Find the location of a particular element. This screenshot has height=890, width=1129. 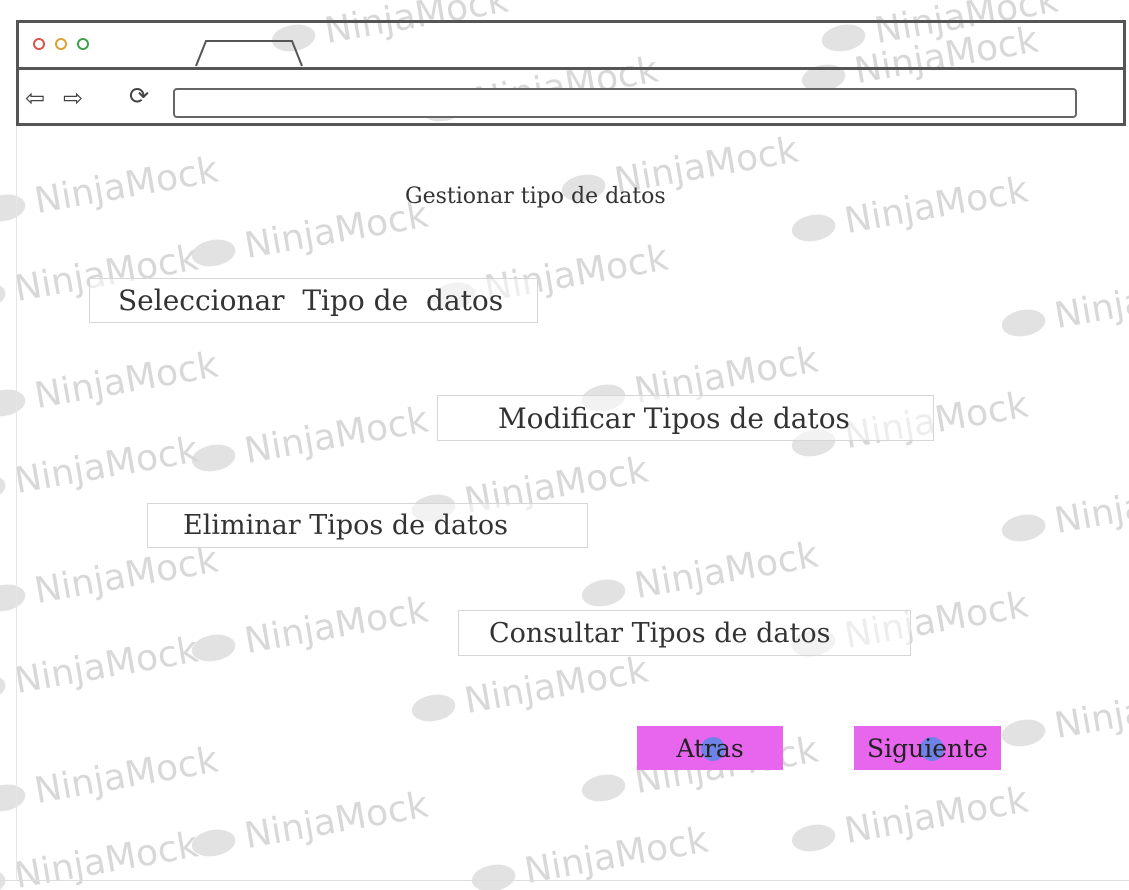

back-button: Atras is located at coordinates (710, 748).